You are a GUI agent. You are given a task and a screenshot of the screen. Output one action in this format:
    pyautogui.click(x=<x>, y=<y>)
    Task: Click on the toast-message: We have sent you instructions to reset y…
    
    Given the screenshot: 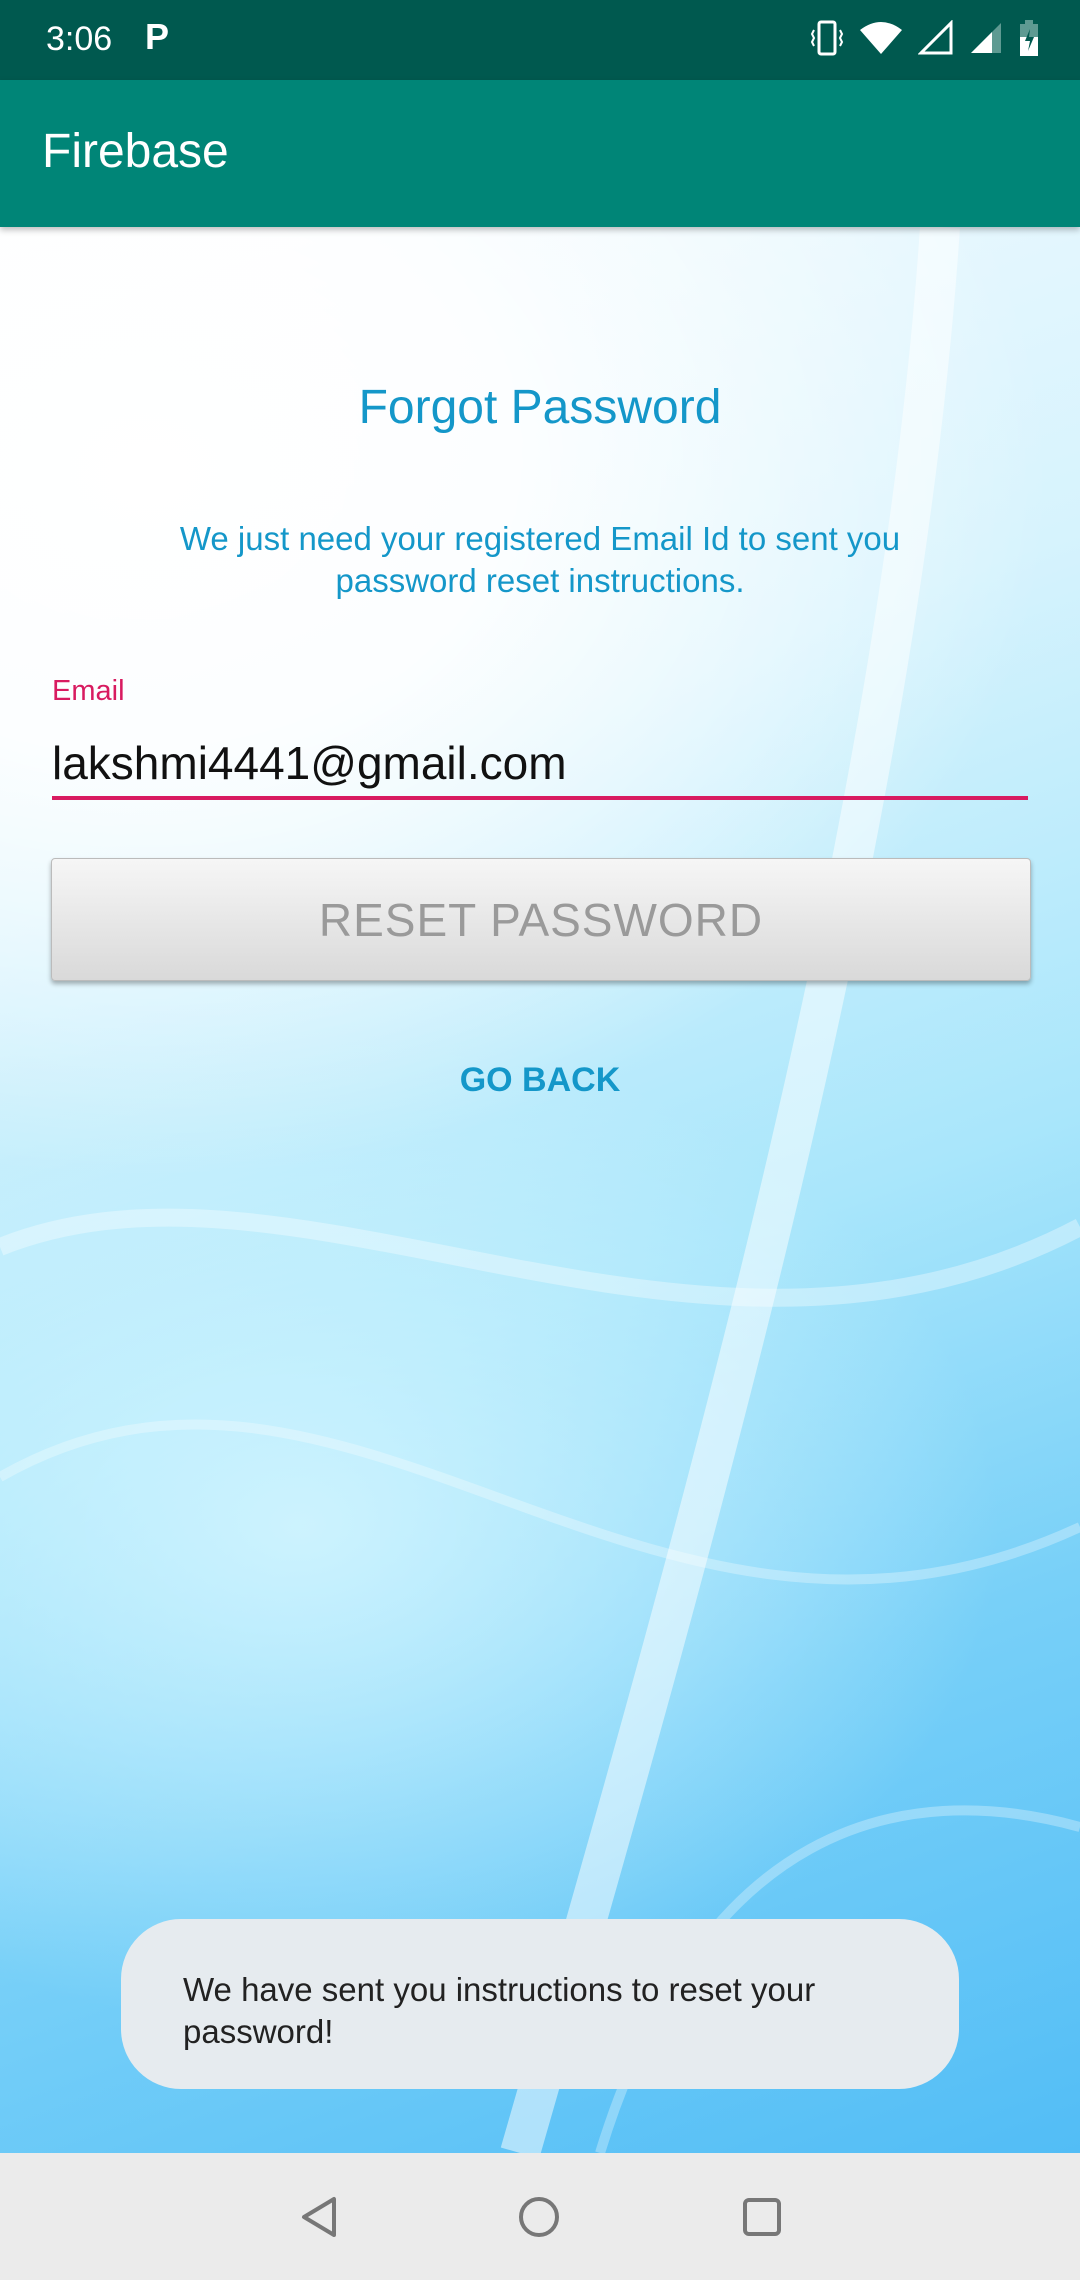 What is the action you would take?
    pyautogui.click(x=540, y=2004)
    